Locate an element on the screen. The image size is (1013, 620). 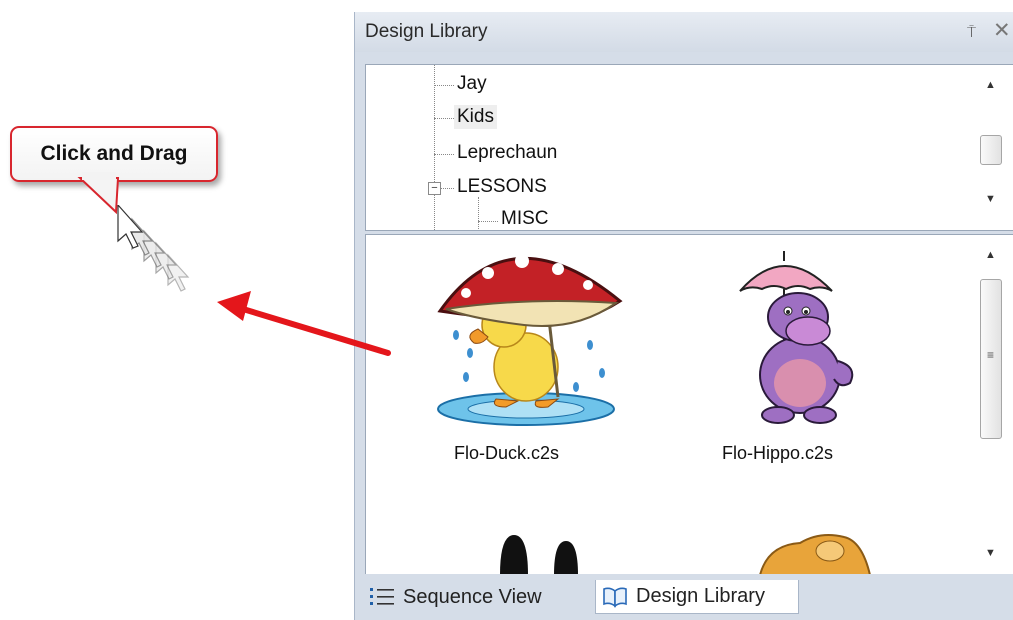
close-icon: ✕ is located at coordinates (1002, 30).